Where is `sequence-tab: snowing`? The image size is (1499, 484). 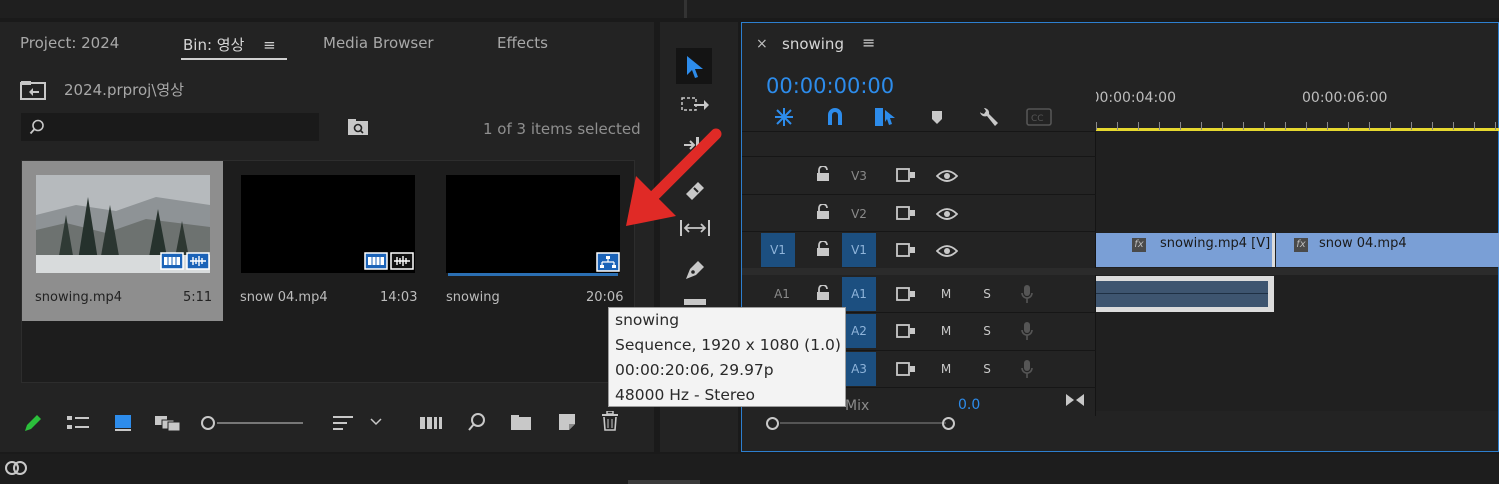 sequence-tab: snowing is located at coordinates (813, 44).